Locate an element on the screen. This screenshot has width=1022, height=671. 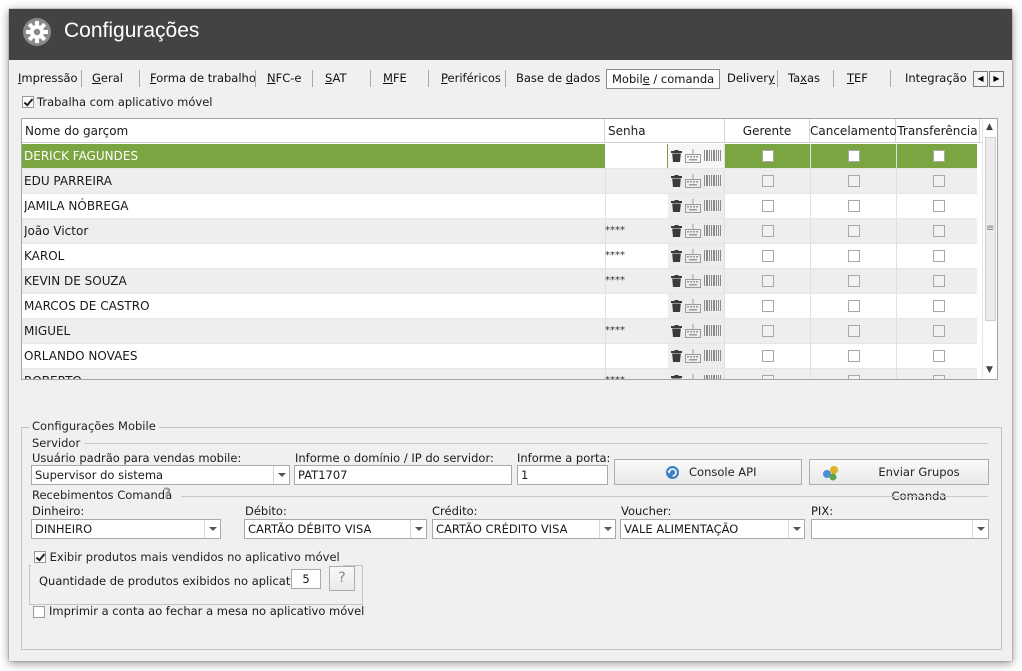
best-sellers-checkbox is located at coordinates (40, 557).